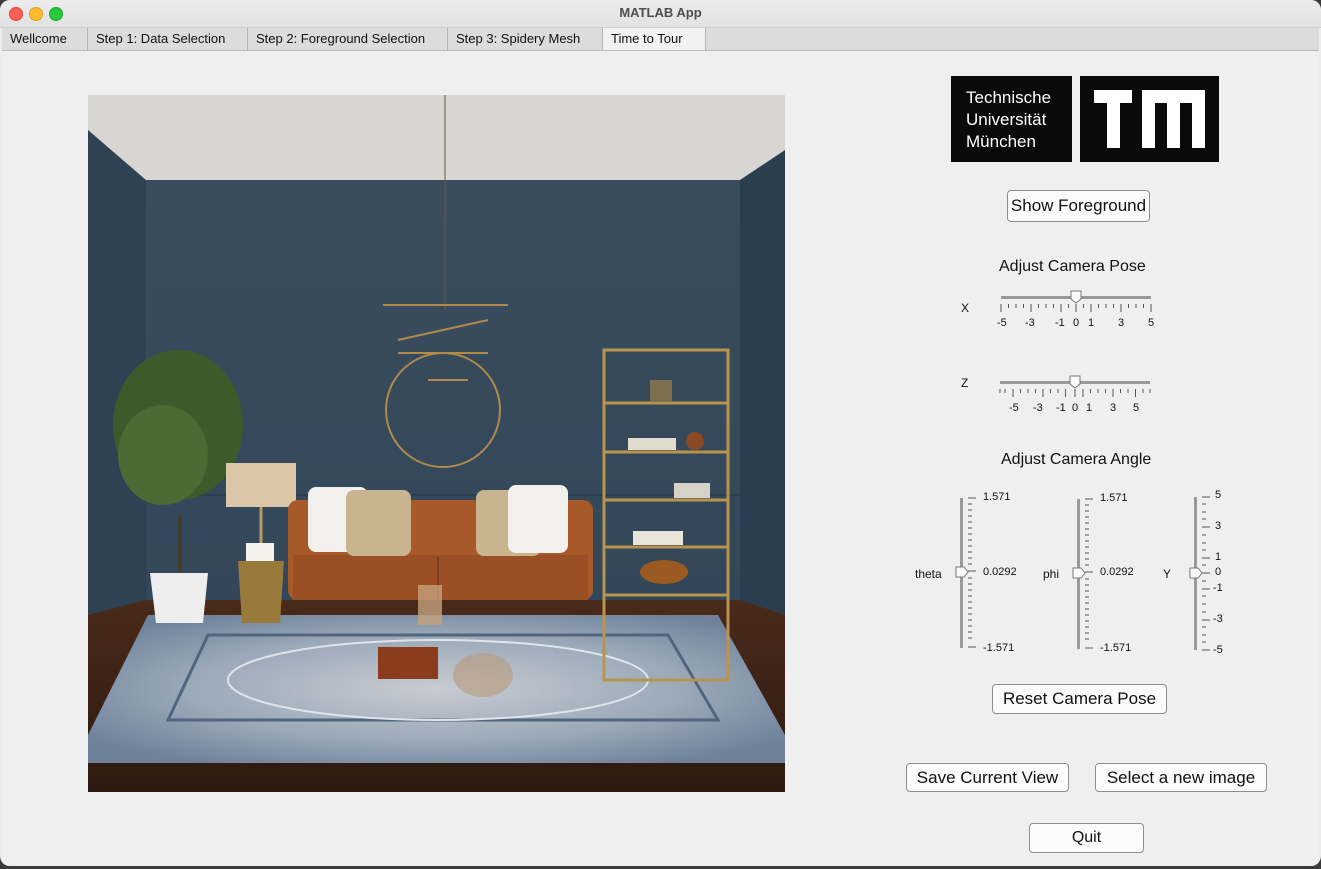  I want to click on x-tick-label: -5, so click(1002, 323).